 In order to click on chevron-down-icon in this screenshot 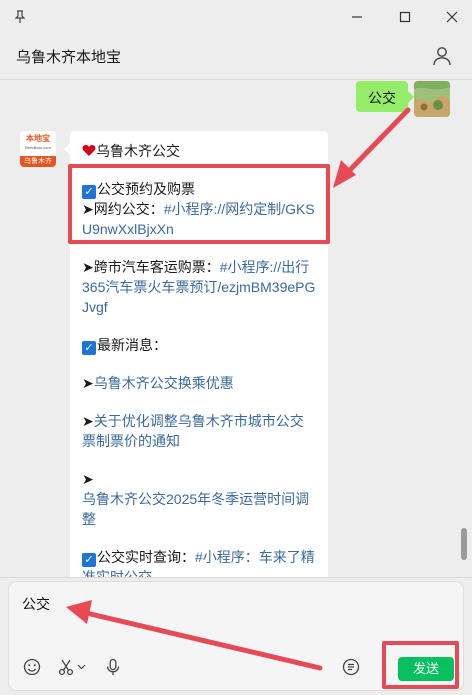, I will do `click(81, 667)`.